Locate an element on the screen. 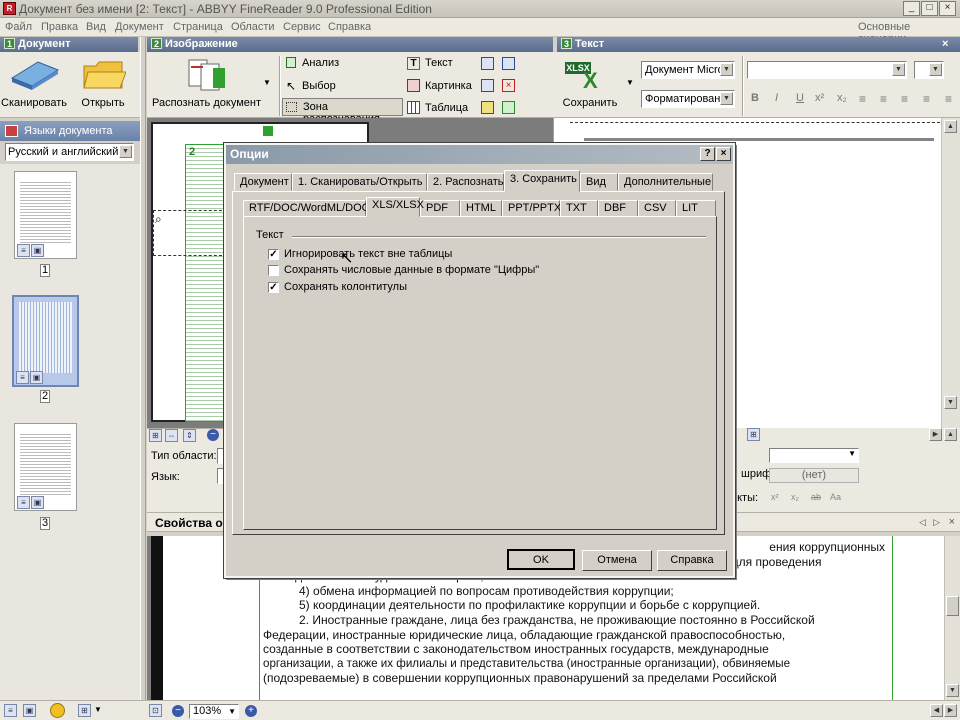 This screenshot has width=960, height=720. ignore-text-checkbox: ✓ is located at coordinates (273, 254).